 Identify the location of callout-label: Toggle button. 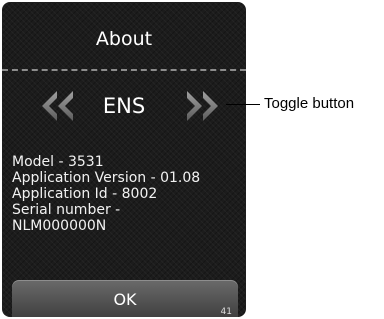
(309, 103).